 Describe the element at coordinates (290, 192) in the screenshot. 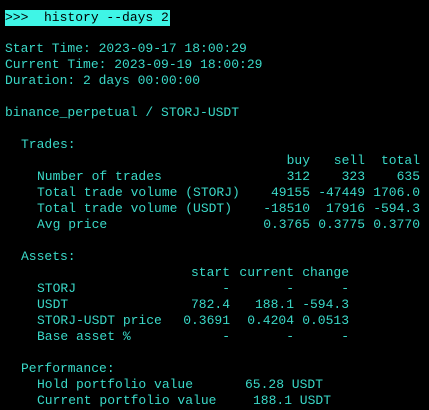

I see `trades-cell: 49155` at that location.